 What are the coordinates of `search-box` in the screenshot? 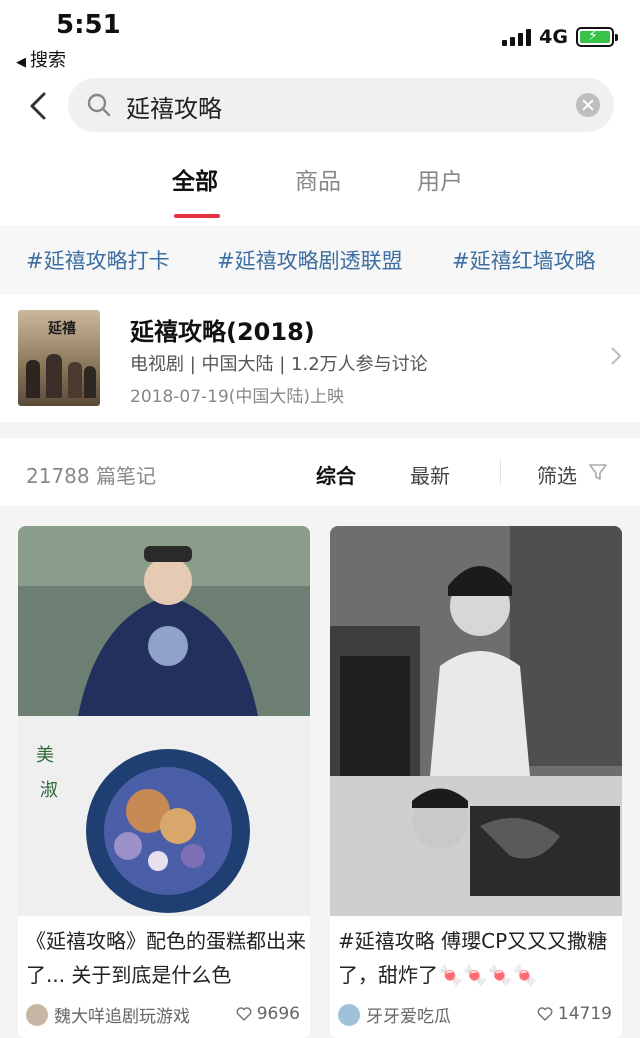 It's located at (341, 105).